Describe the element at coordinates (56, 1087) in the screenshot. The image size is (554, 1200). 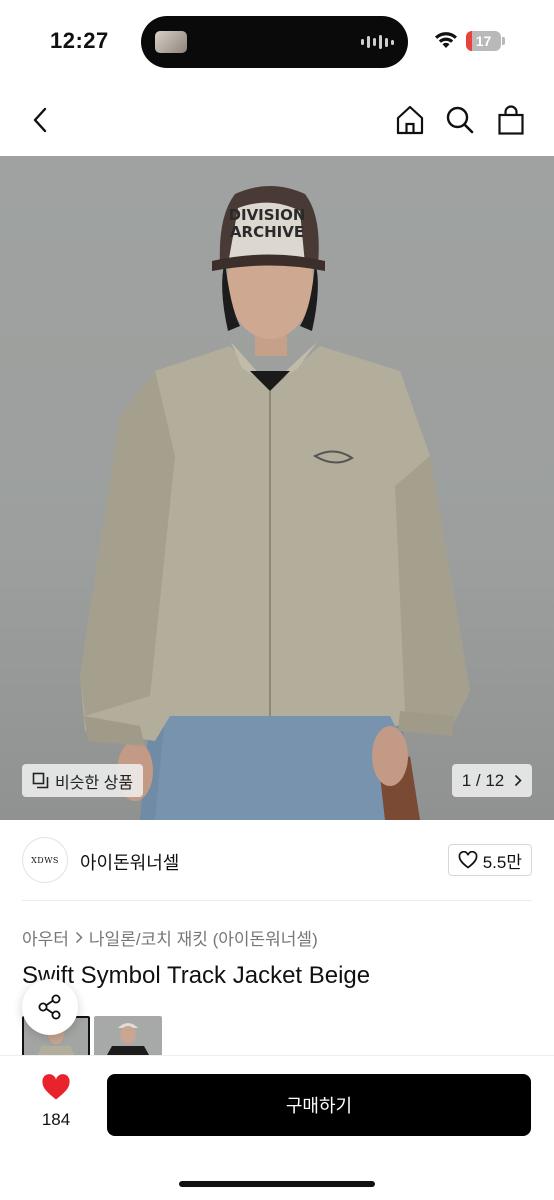
I see `heart-filled-icon` at that location.